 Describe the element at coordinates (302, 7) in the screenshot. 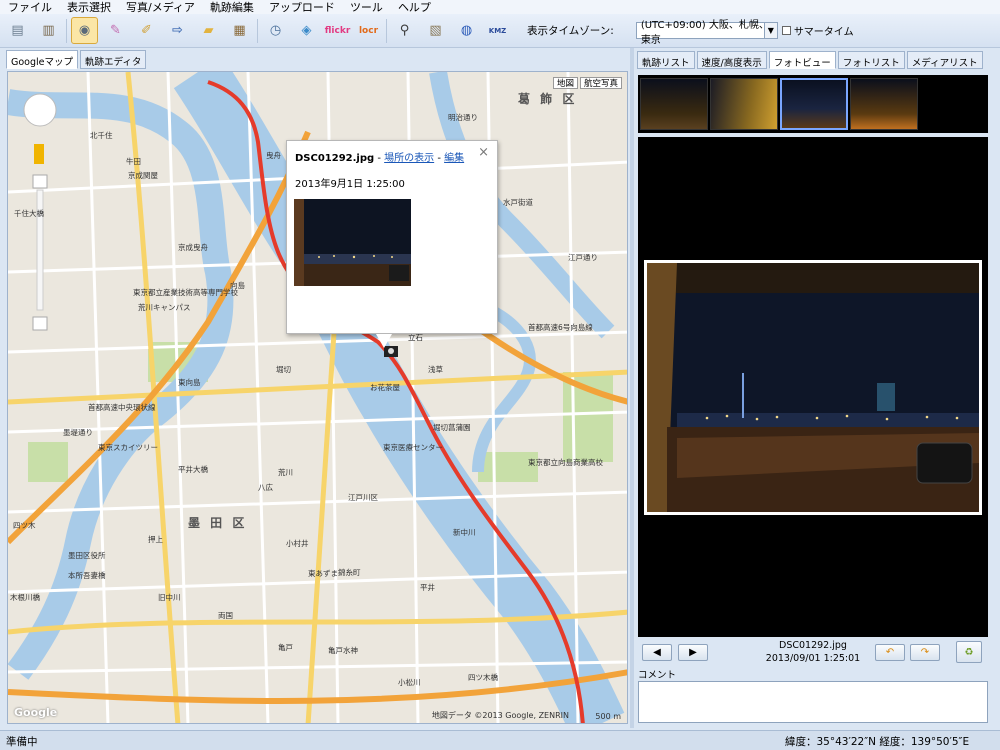

I see `menu-upload: アップロード` at that location.